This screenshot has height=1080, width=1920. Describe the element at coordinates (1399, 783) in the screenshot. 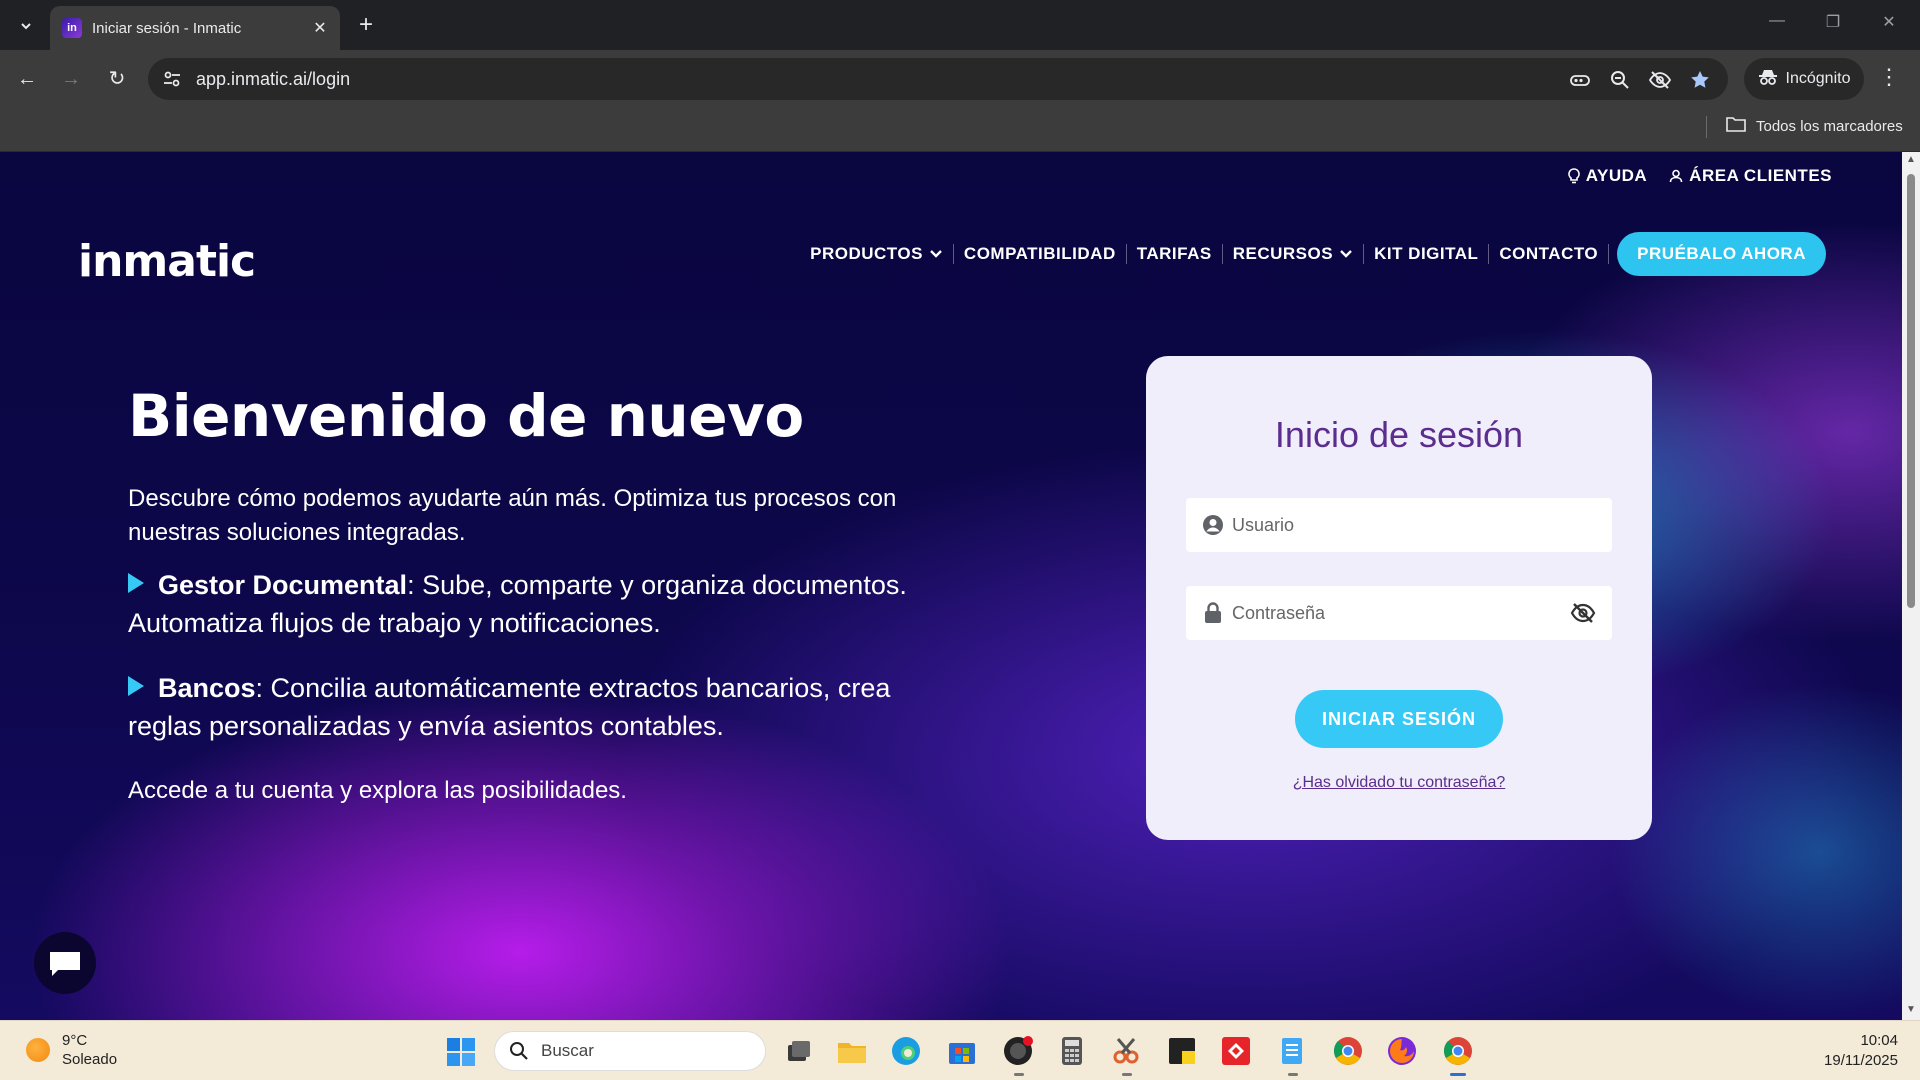

I see `forgot-password-link: ¿Has olvidado tu contraseña?` at that location.